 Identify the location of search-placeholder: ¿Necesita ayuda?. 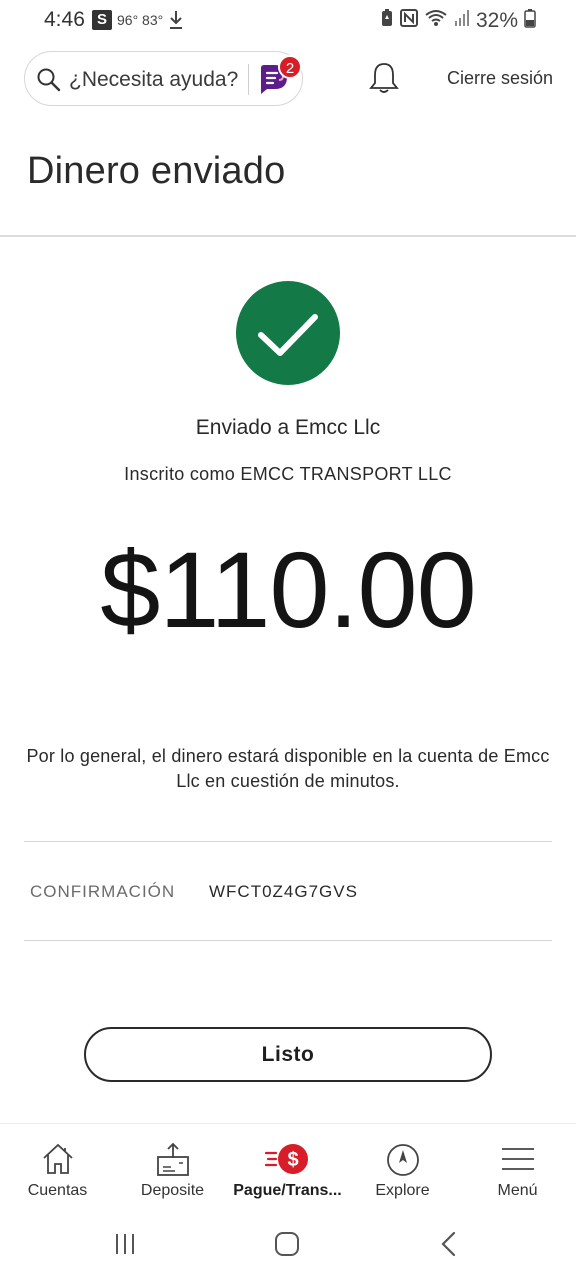
(154, 79).